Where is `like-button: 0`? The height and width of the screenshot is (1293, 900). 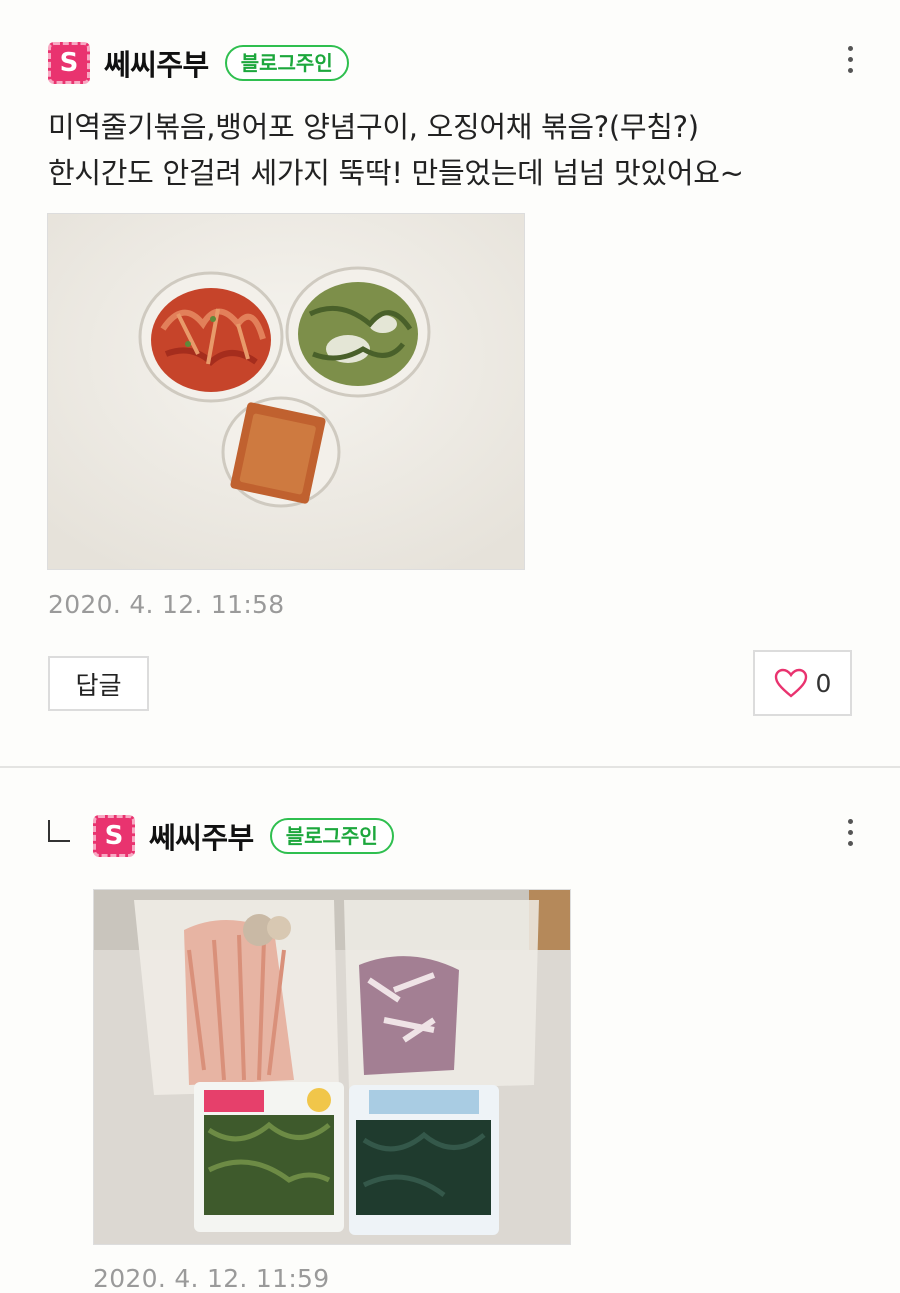
like-button: 0 is located at coordinates (802, 683).